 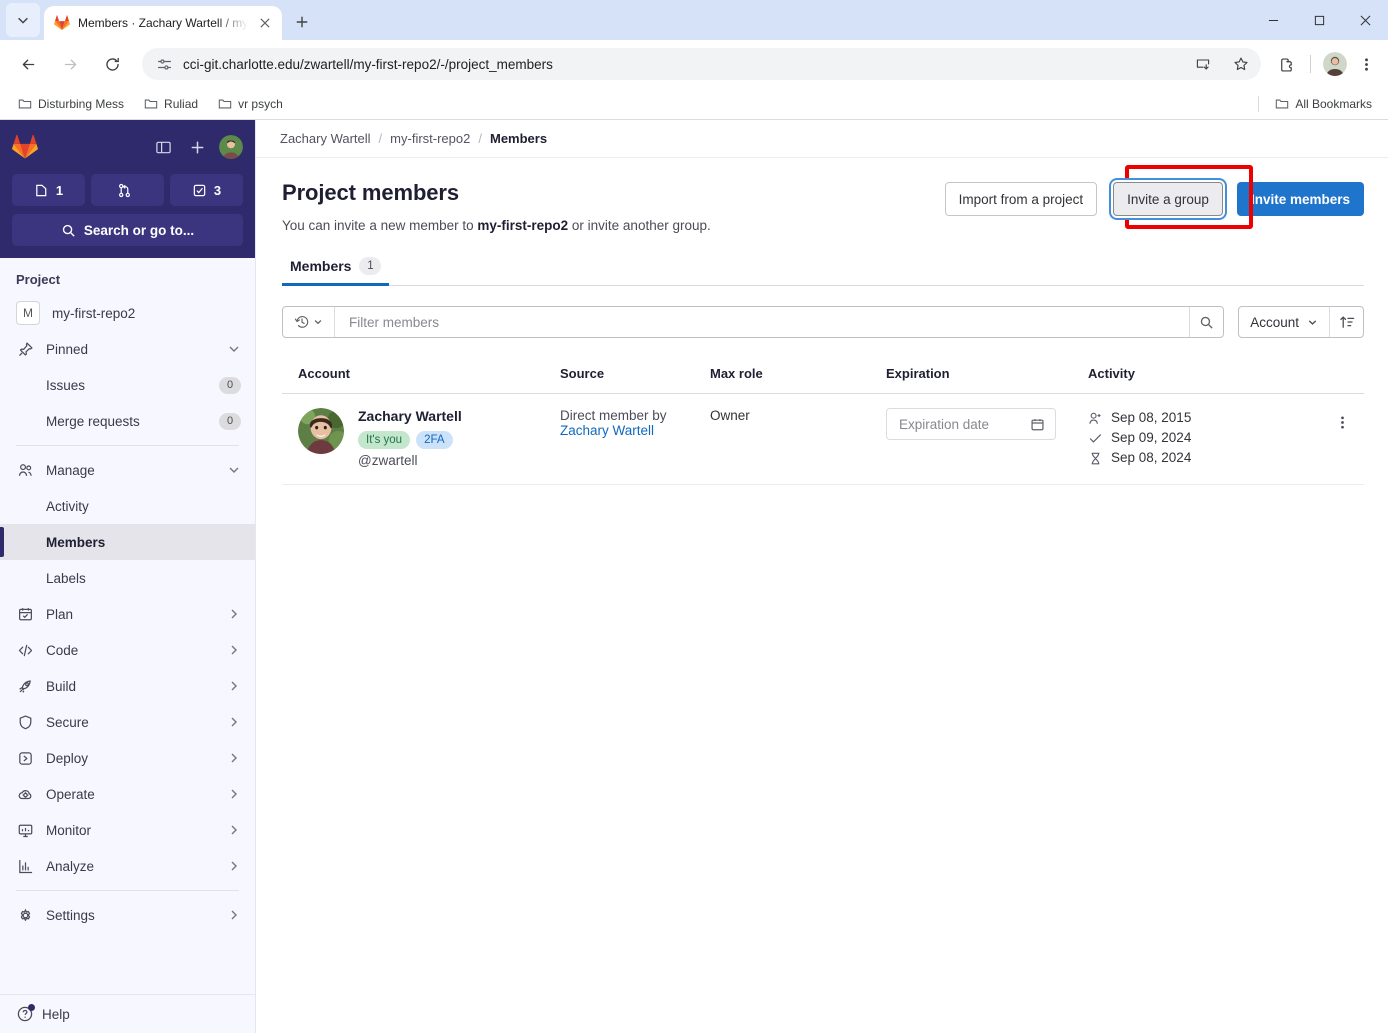 What do you see at coordinates (48, 190) in the screenshot?
I see `issues-counter: 1` at bounding box center [48, 190].